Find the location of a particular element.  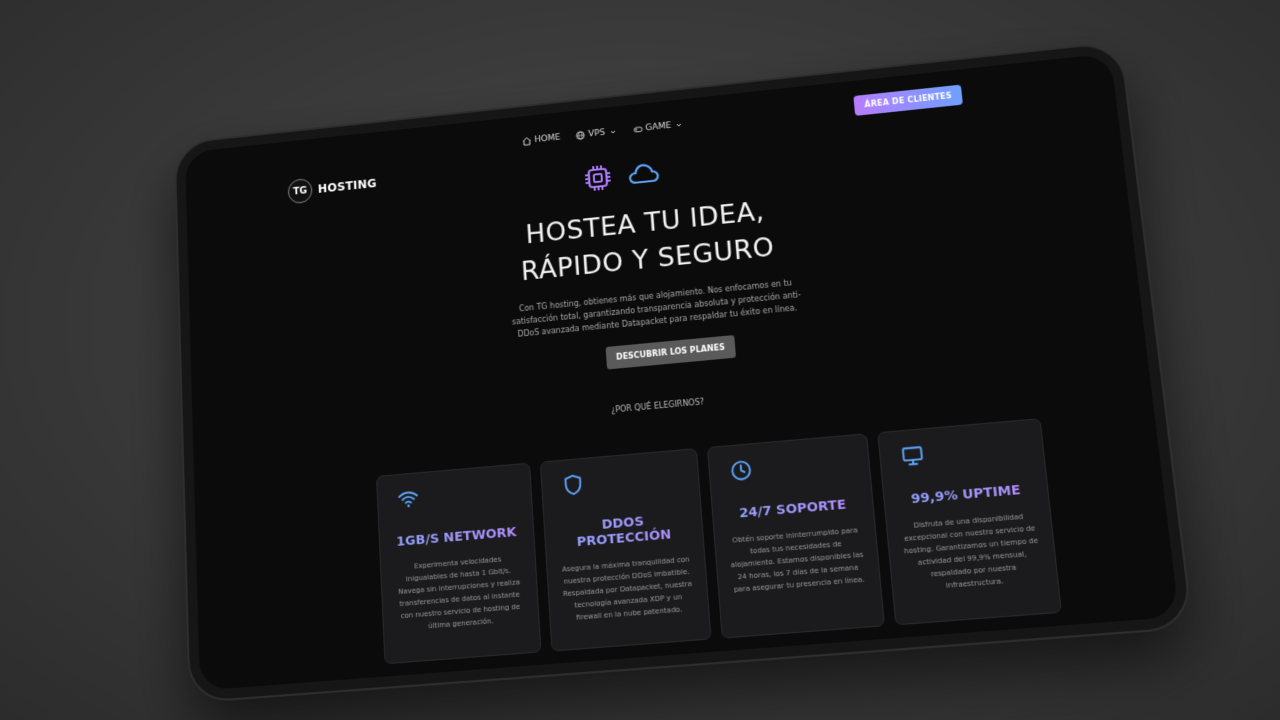

nav-item-vps: VPS is located at coordinates (597, 134).